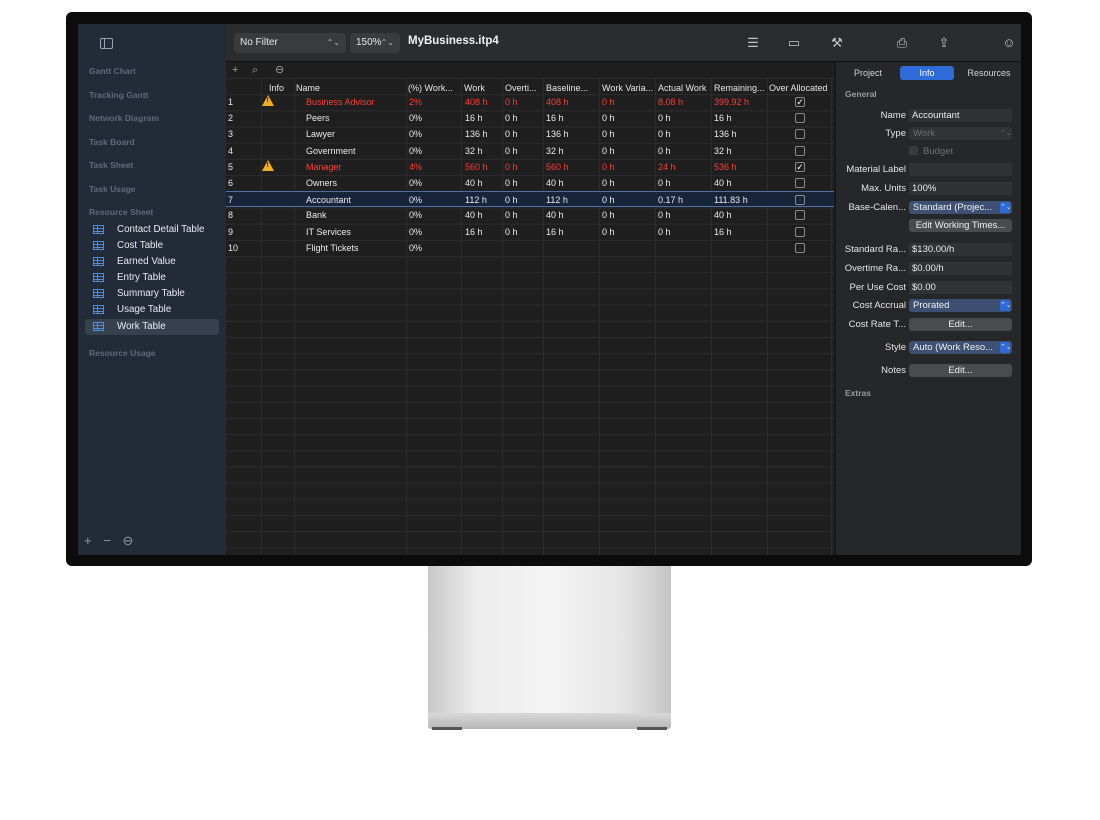  I want to click on cell-num: 2, so click(230, 118).